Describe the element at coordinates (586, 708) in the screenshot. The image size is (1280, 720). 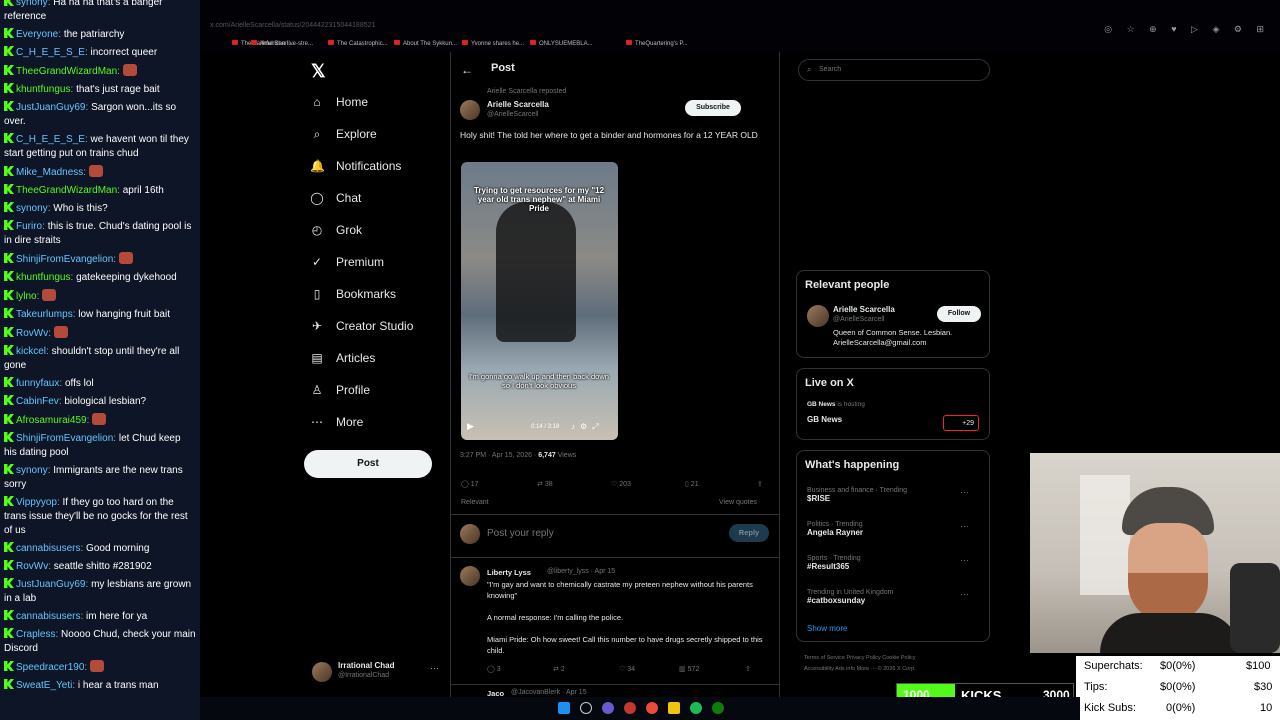
I see `search-icon` at that location.